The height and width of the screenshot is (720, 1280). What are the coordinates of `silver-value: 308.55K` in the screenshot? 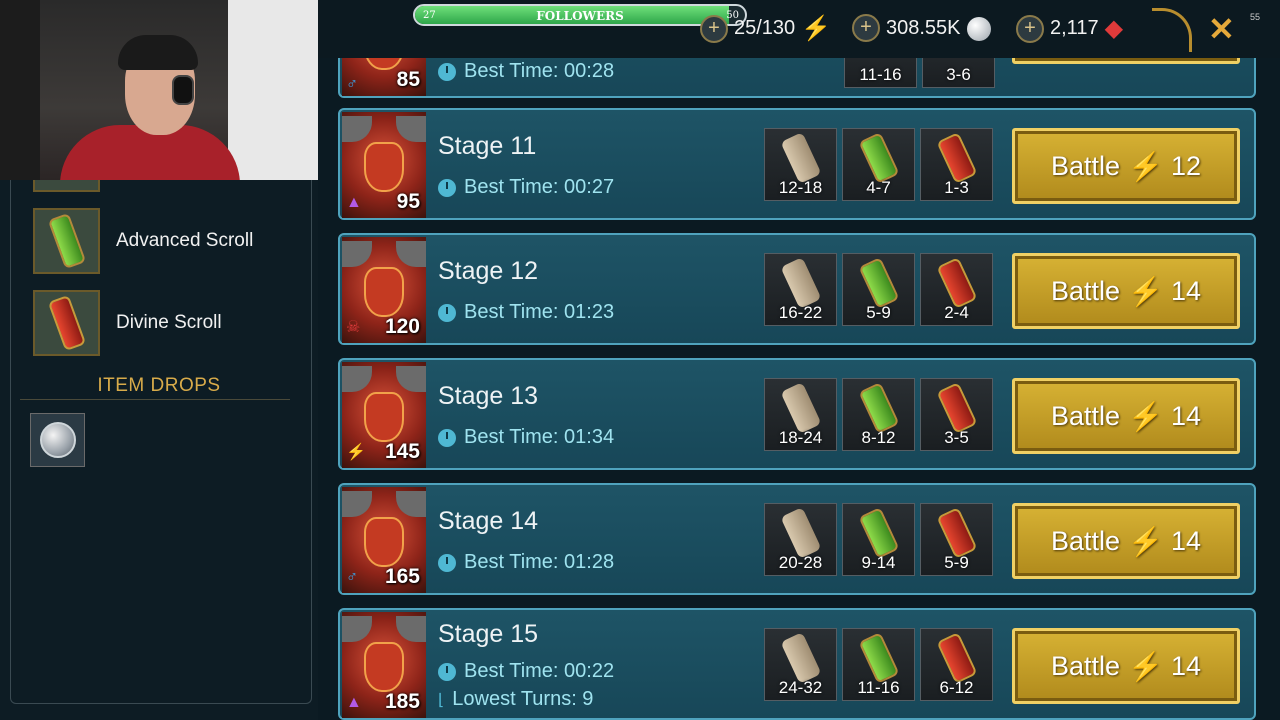 It's located at (923, 27).